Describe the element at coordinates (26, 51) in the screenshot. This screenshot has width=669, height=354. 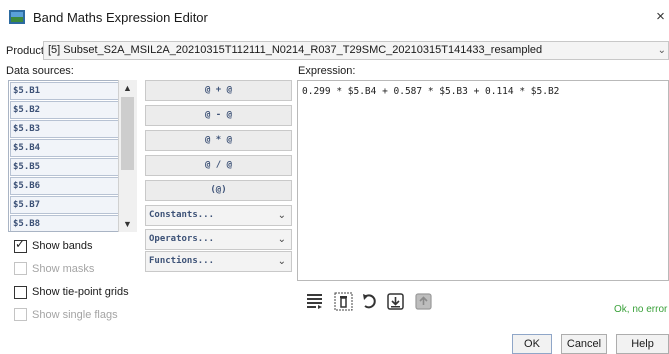
I see `product-label: Product:` at that location.